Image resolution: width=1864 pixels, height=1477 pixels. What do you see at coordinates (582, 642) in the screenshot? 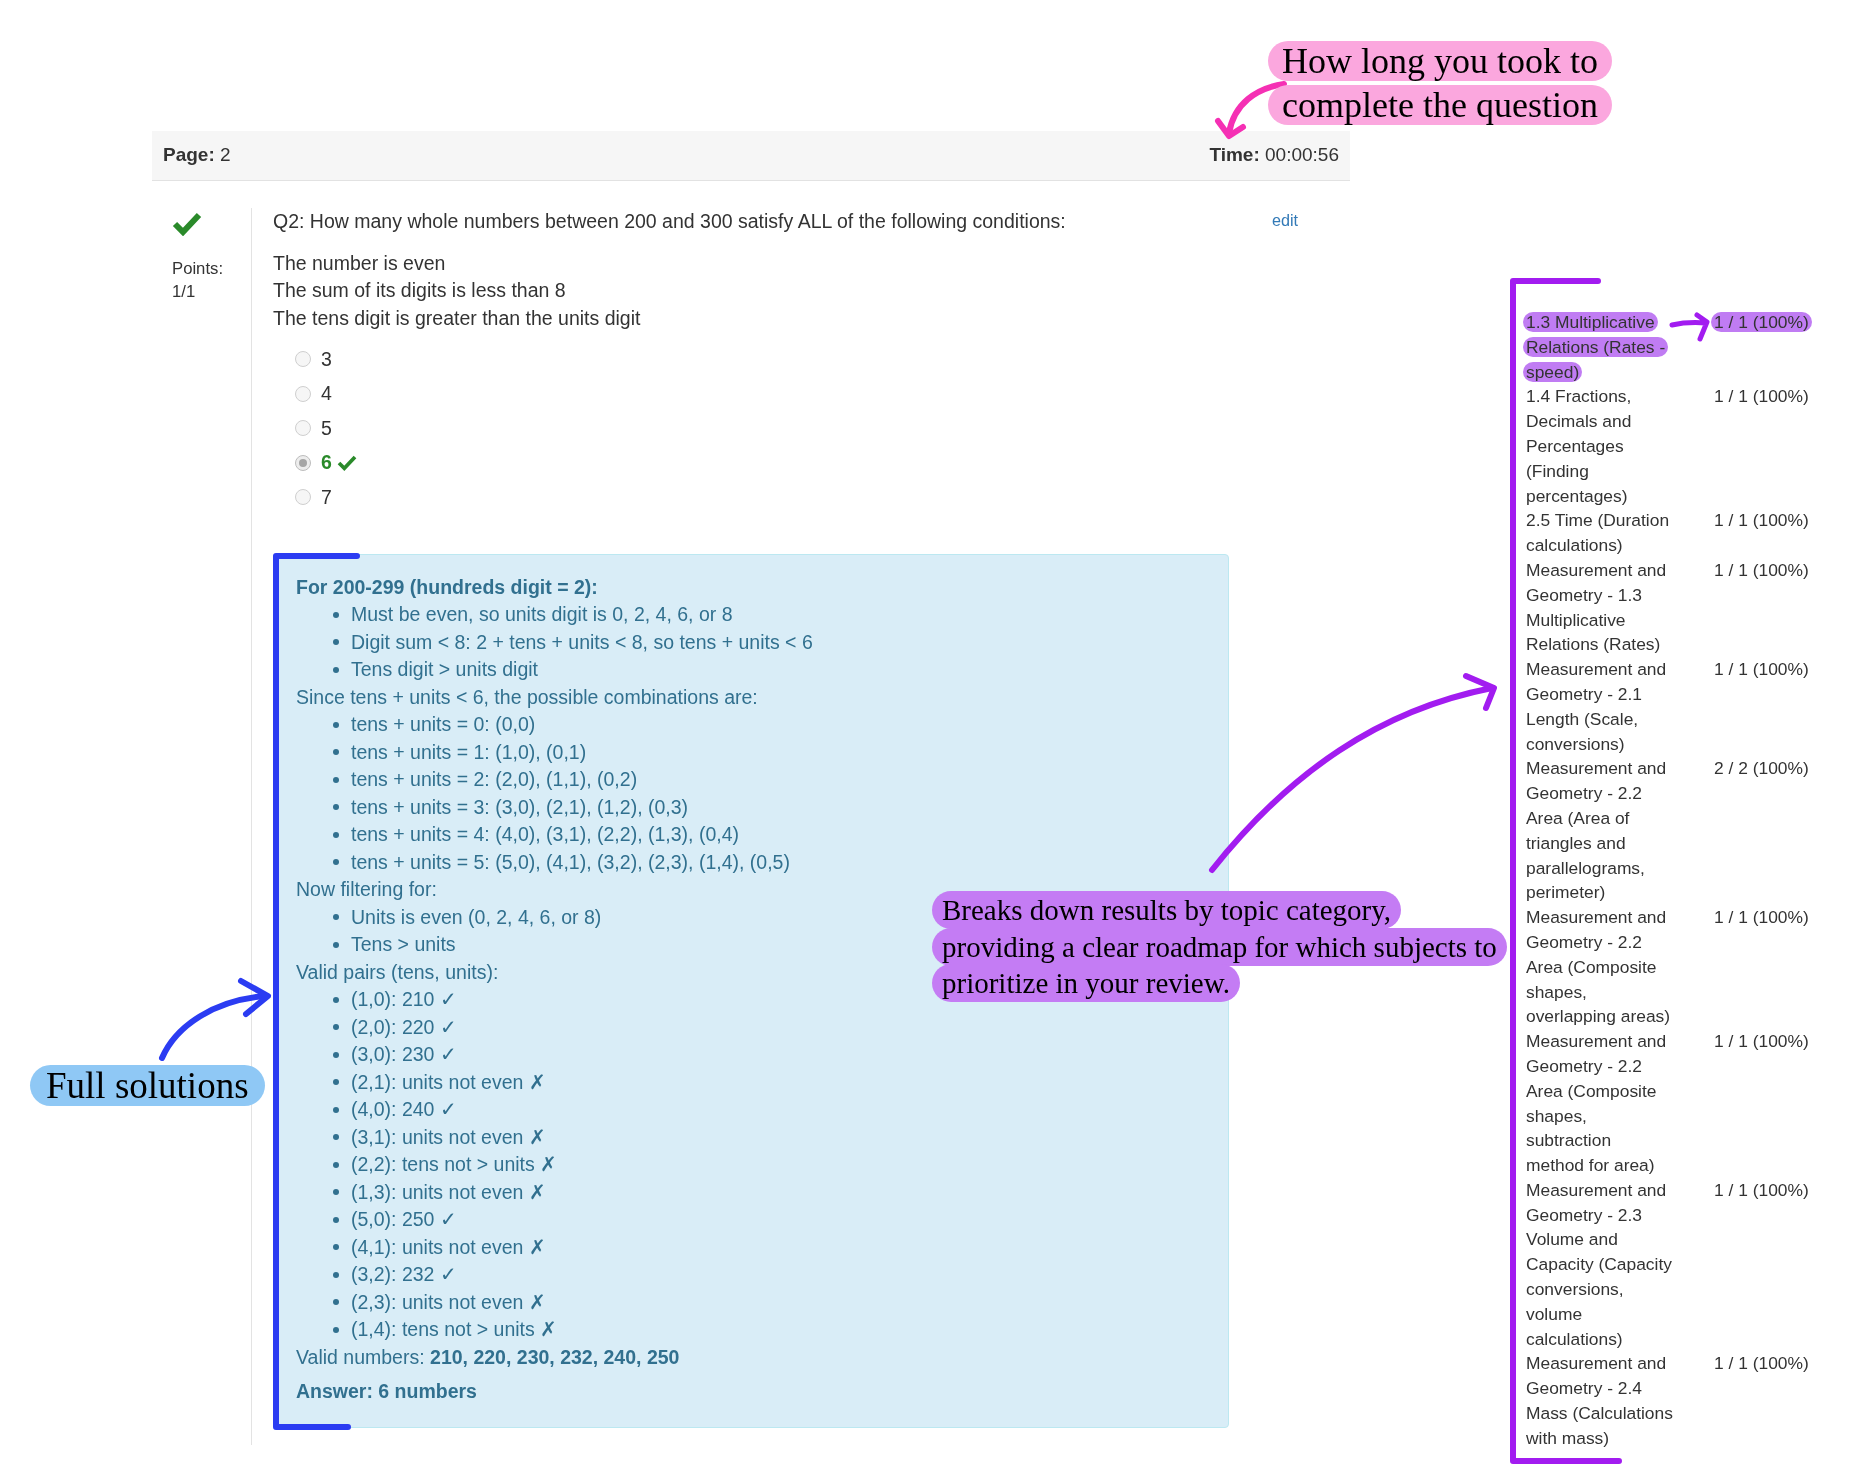
I see `solution-step: Digit sum < 8: 2 + tens + units < 8, so tens + units < 6` at bounding box center [582, 642].